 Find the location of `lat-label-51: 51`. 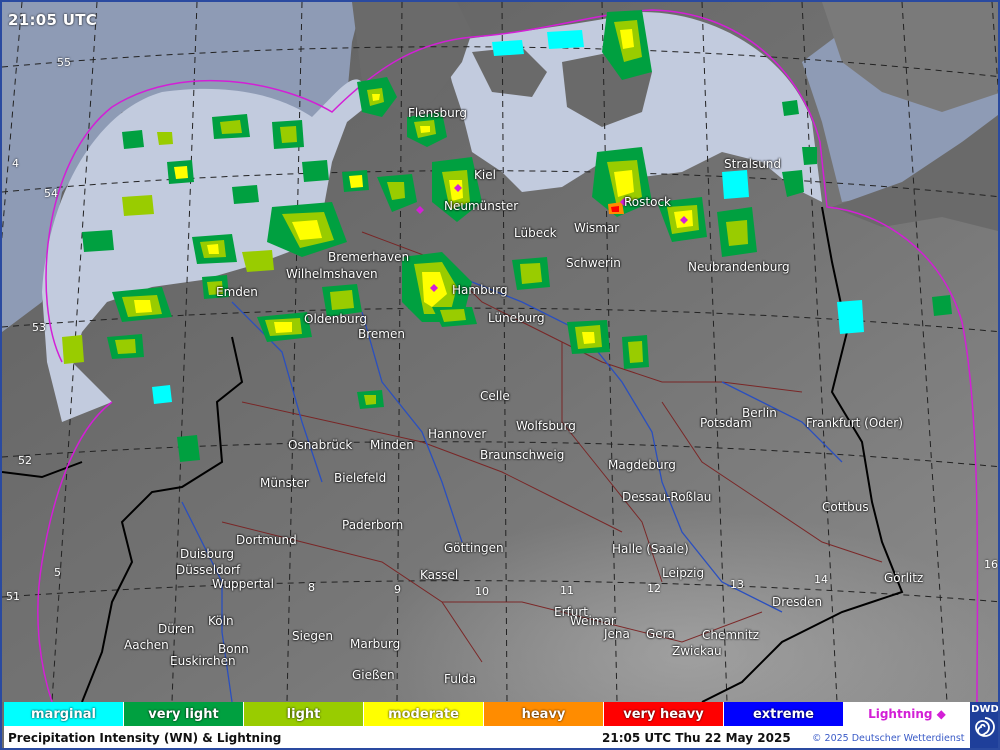

lat-label-51: 51 is located at coordinates (13, 596).